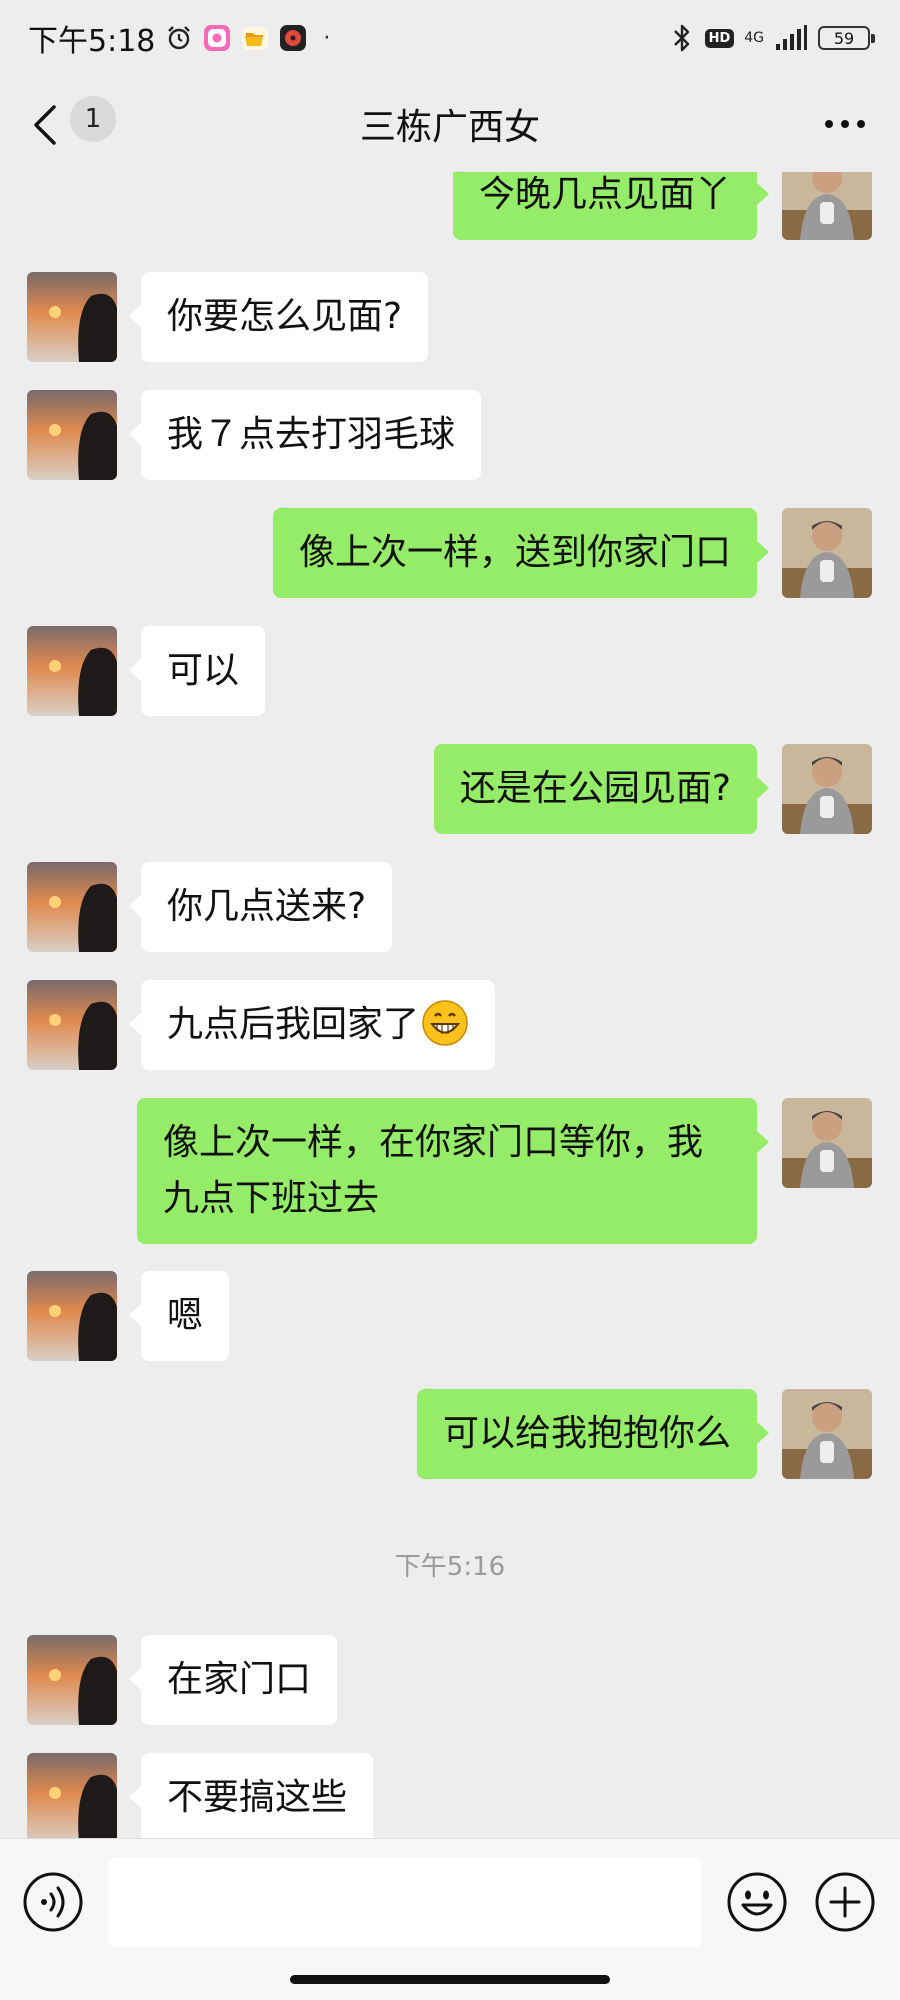  Describe the element at coordinates (278, 317) in the screenshot. I see `incoming-message-bubble: 你要怎么见面?` at that location.